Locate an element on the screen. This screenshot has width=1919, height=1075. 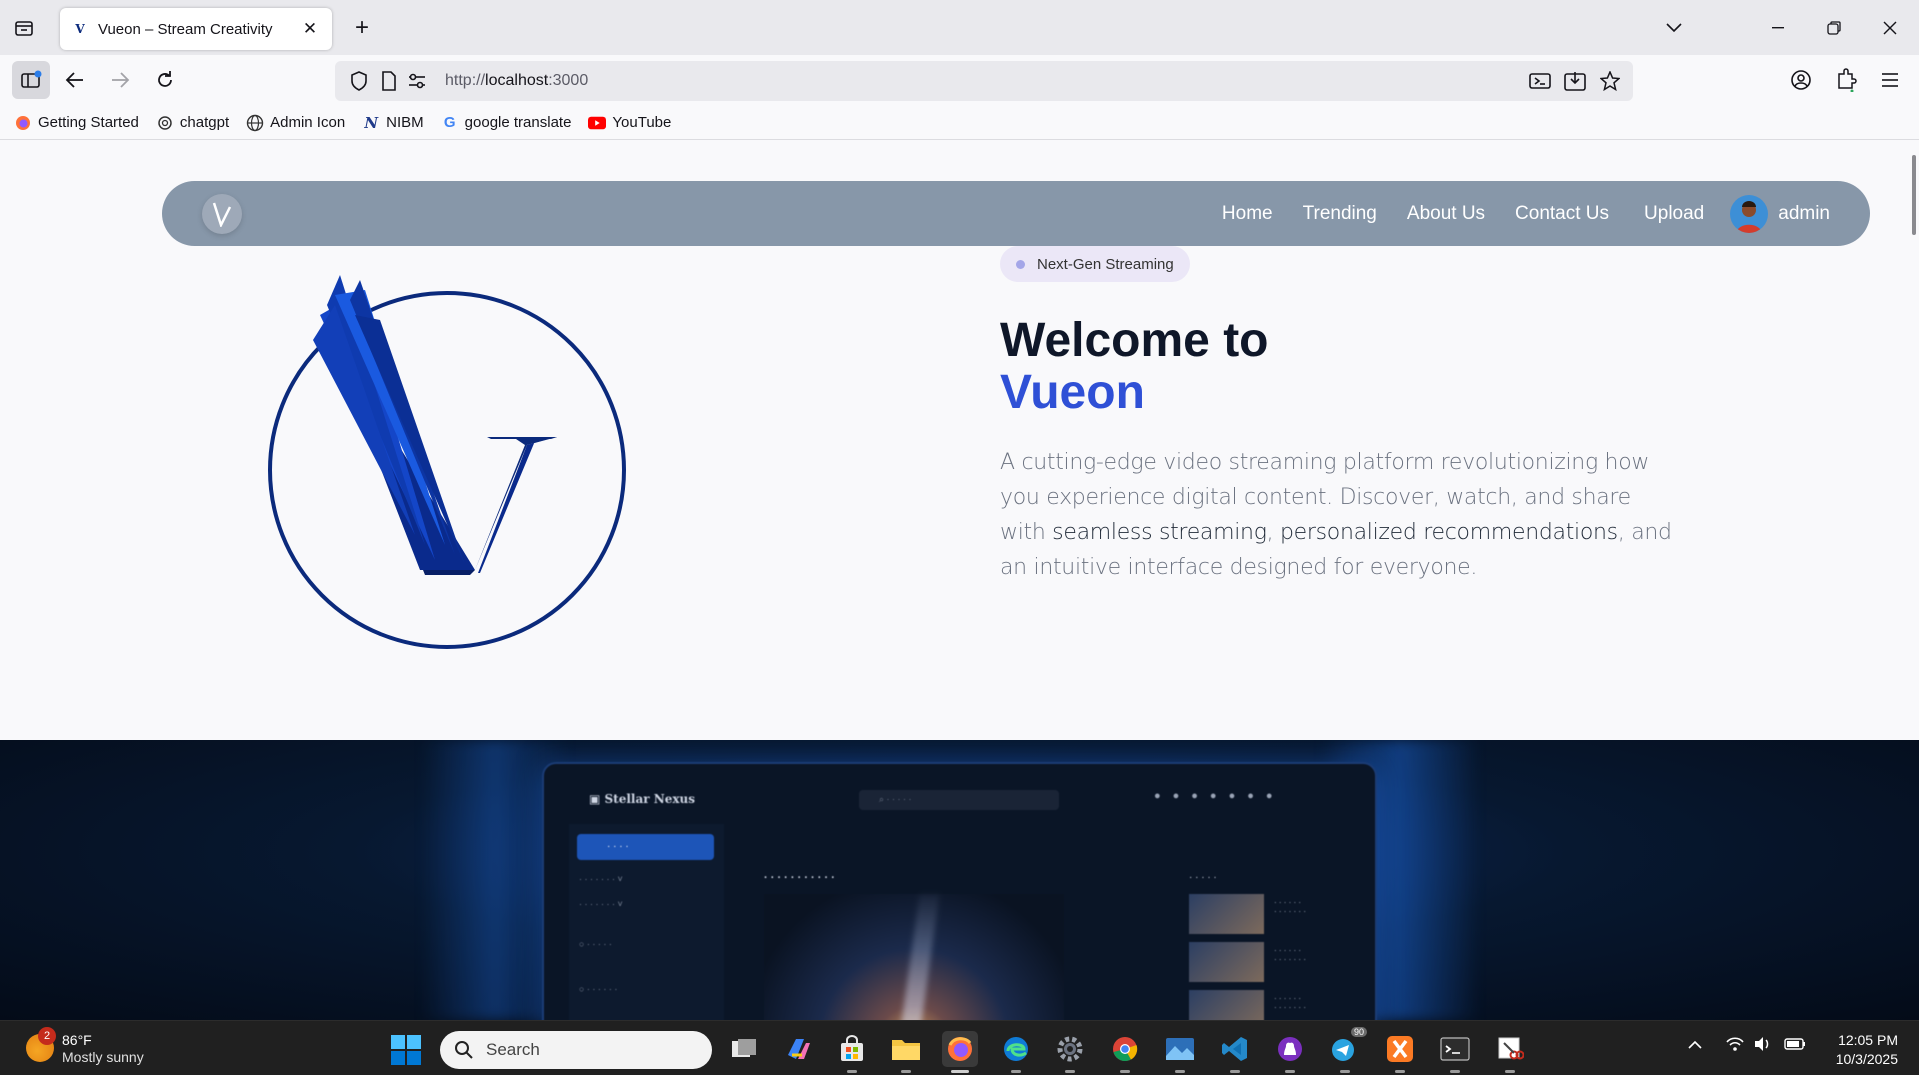
active-tab: V Vueon – Stream Creativity ✕ is located at coordinates (196, 29).